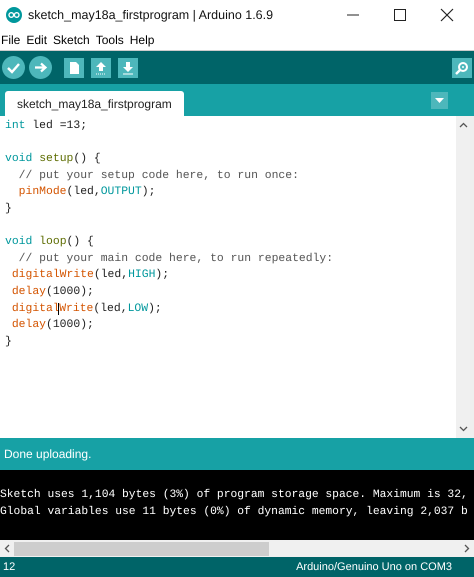 The width and height of the screenshot is (474, 577). What do you see at coordinates (10, 40) in the screenshot?
I see `menu-item: File` at bounding box center [10, 40].